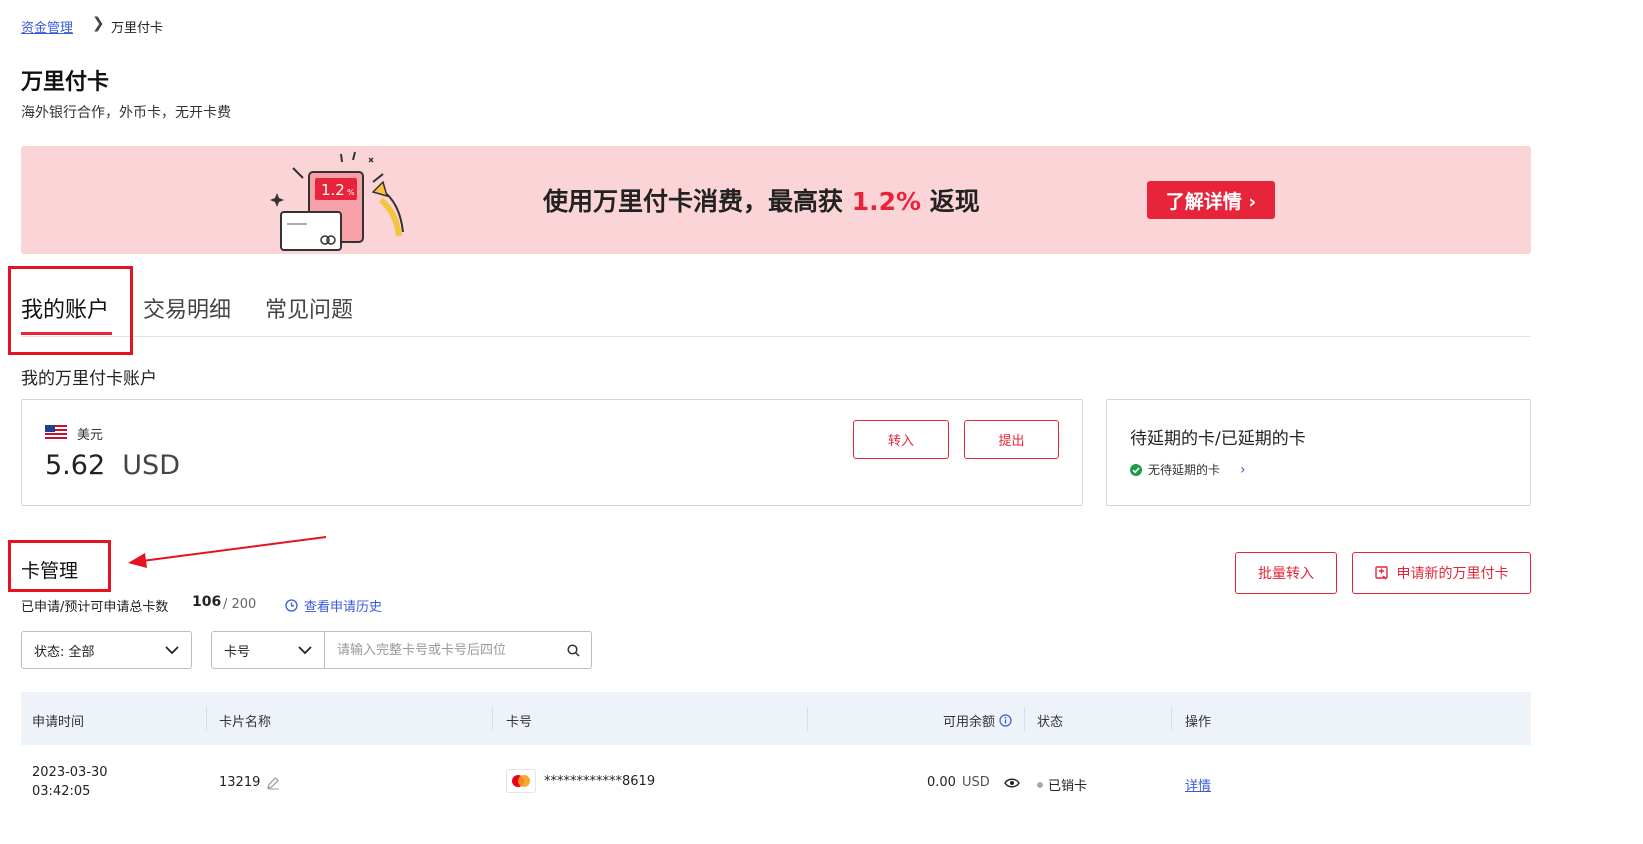  I want to click on table-row, so click(776, 794).